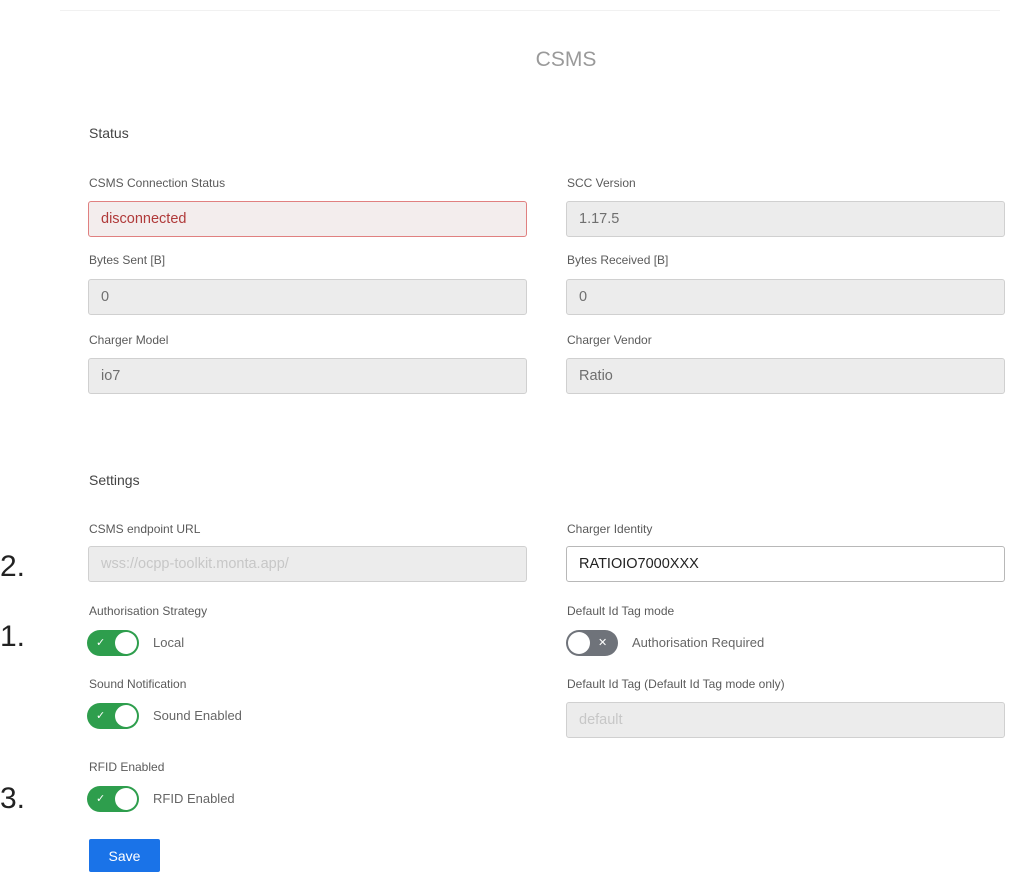 The image size is (1017, 872). Describe the element at coordinates (698, 642) in the screenshot. I see `default-id-tag-mode-text: Authorisation Required` at that location.